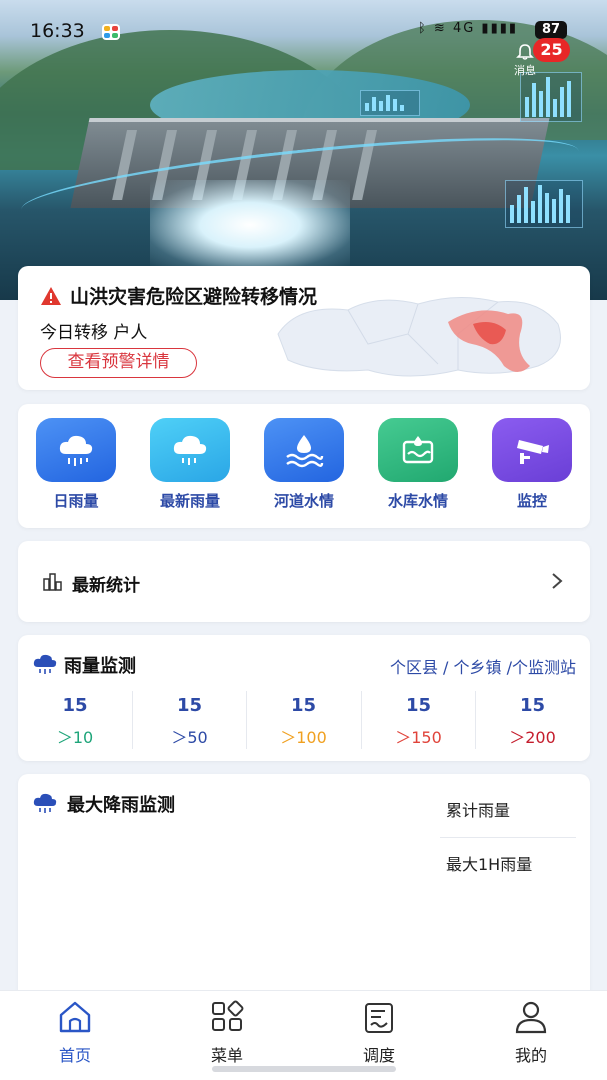 The height and width of the screenshot is (1080, 607). What do you see at coordinates (100, 666) in the screenshot?
I see `rainfall-monitor-title: 雨量监测` at bounding box center [100, 666].